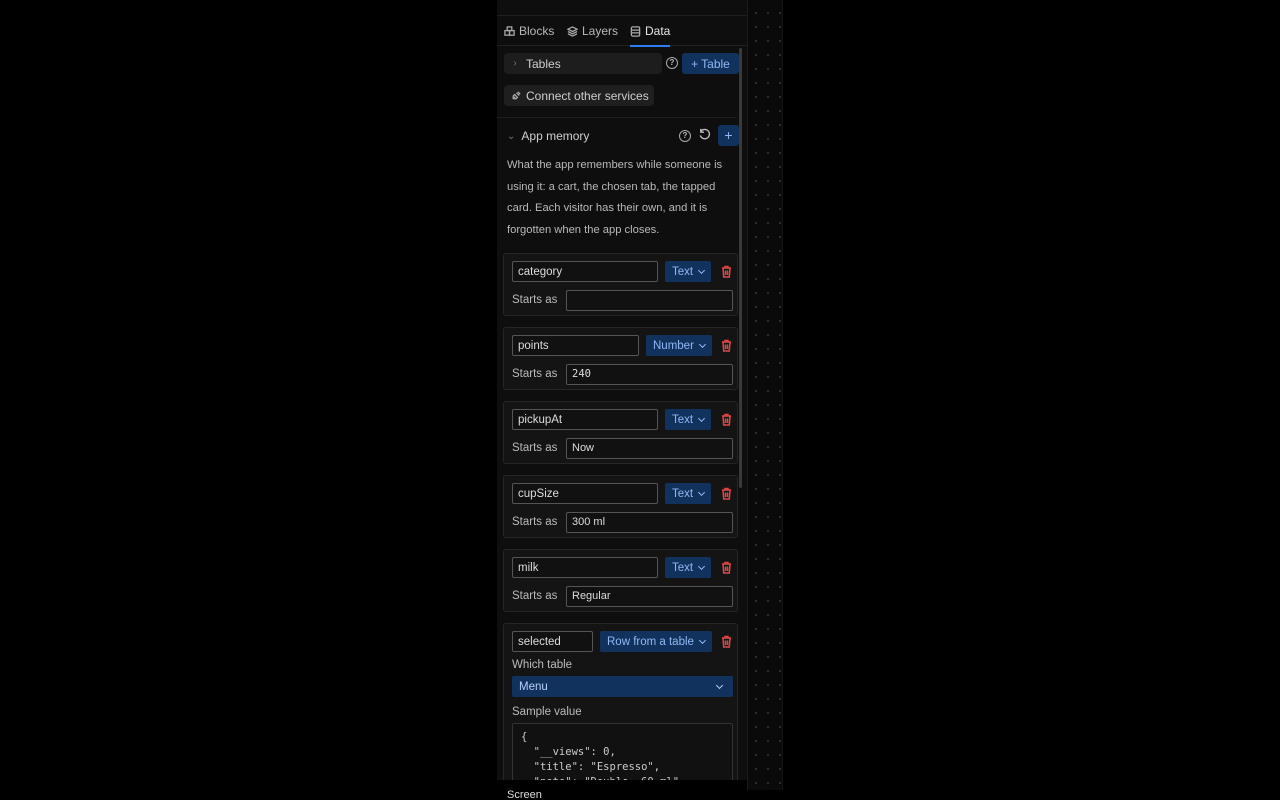 The width and height of the screenshot is (1280, 800). I want to click on which-table-label: Which table, so click(542, 665).